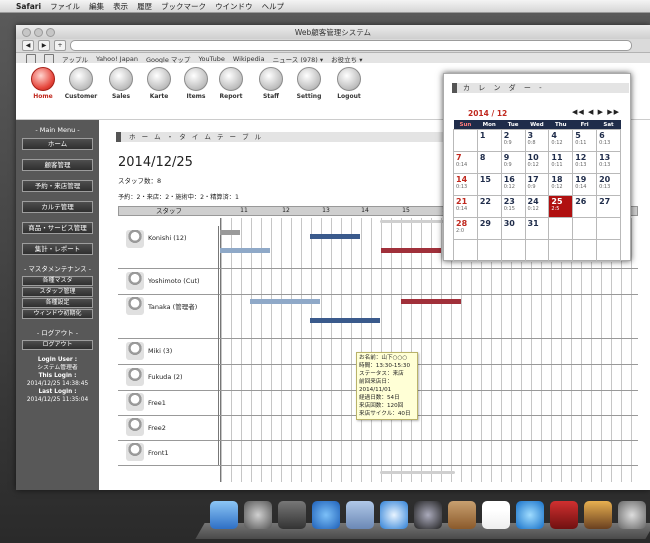 The image size is (650, 543). Describe the element at coordinates (49, 58) in the screenshot. I see `grid-icon` at that location.